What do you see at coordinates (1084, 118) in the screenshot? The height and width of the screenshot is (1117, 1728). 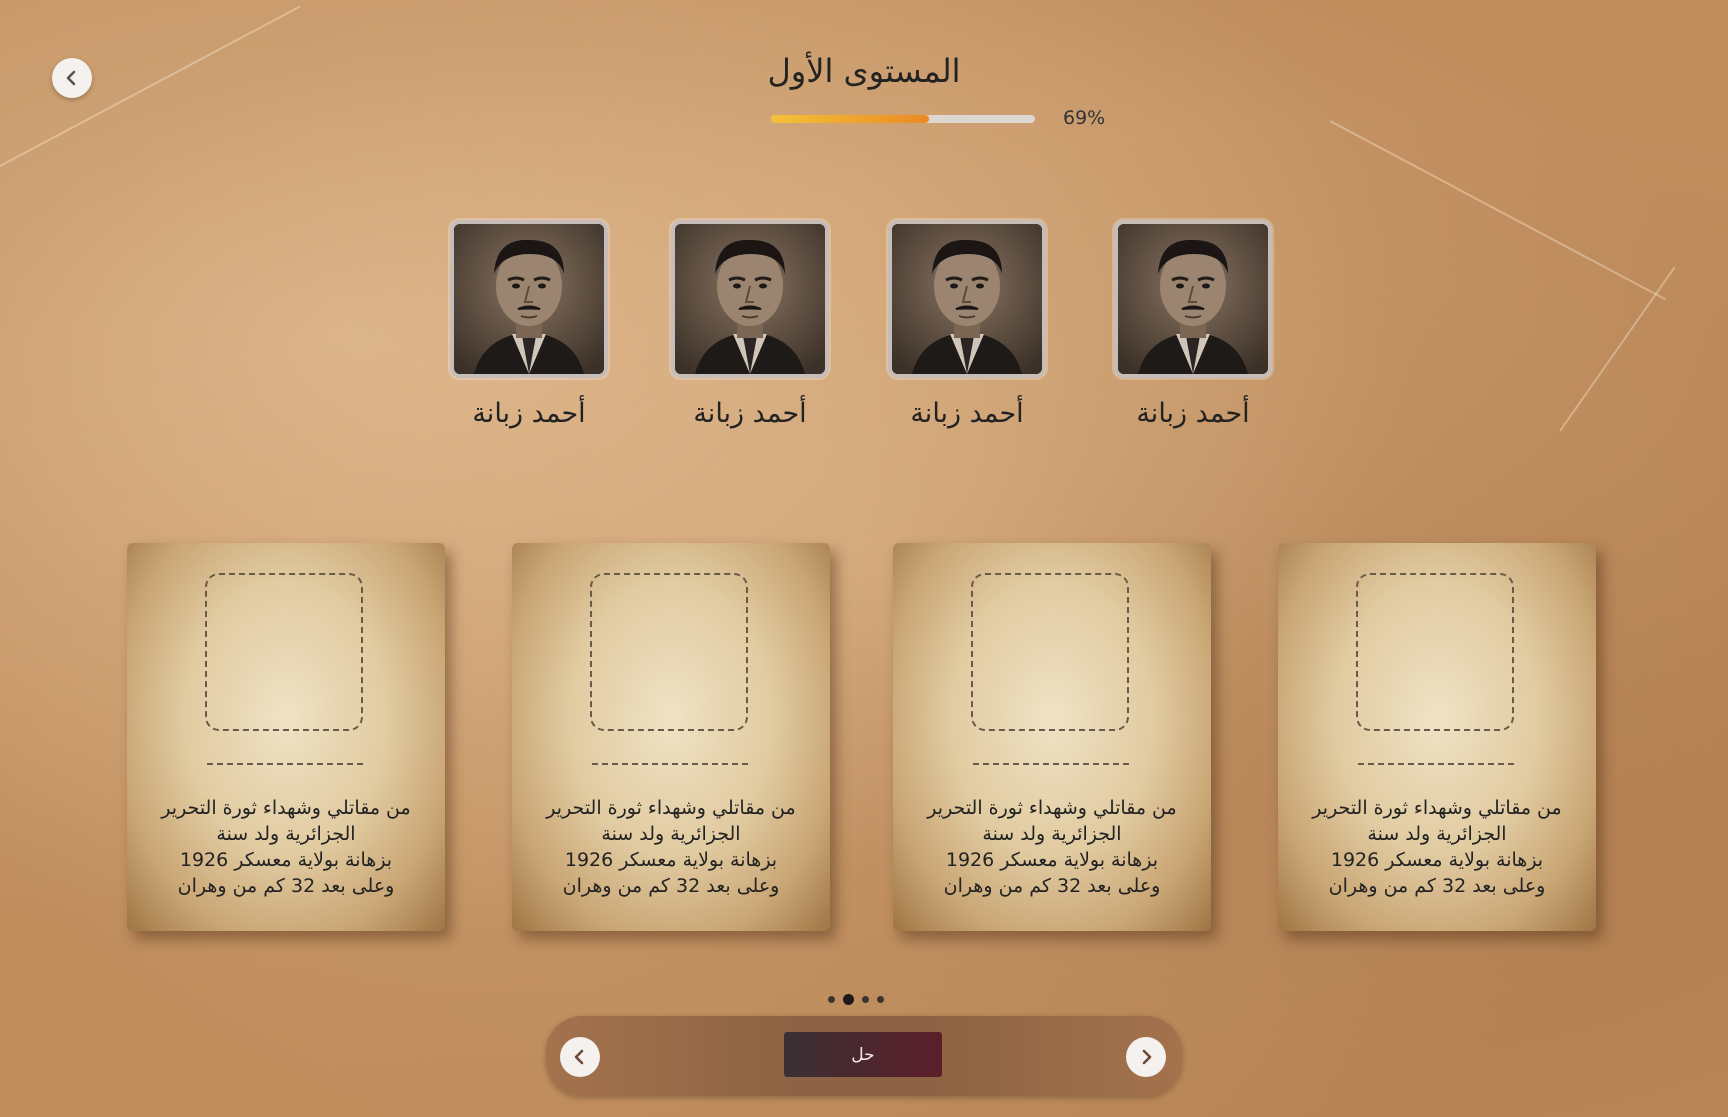 I see `progress-percent: 69%` at bounding box center [1084, 118].